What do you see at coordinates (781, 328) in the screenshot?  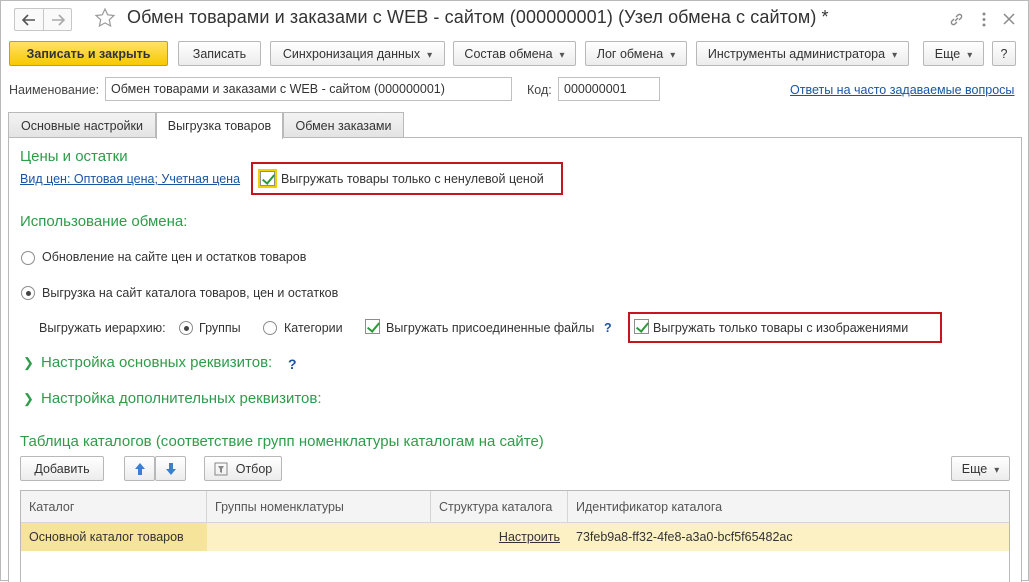 I see `images-only-label: Выгружать только товары с изображениями` at bounding box center [781, 328].